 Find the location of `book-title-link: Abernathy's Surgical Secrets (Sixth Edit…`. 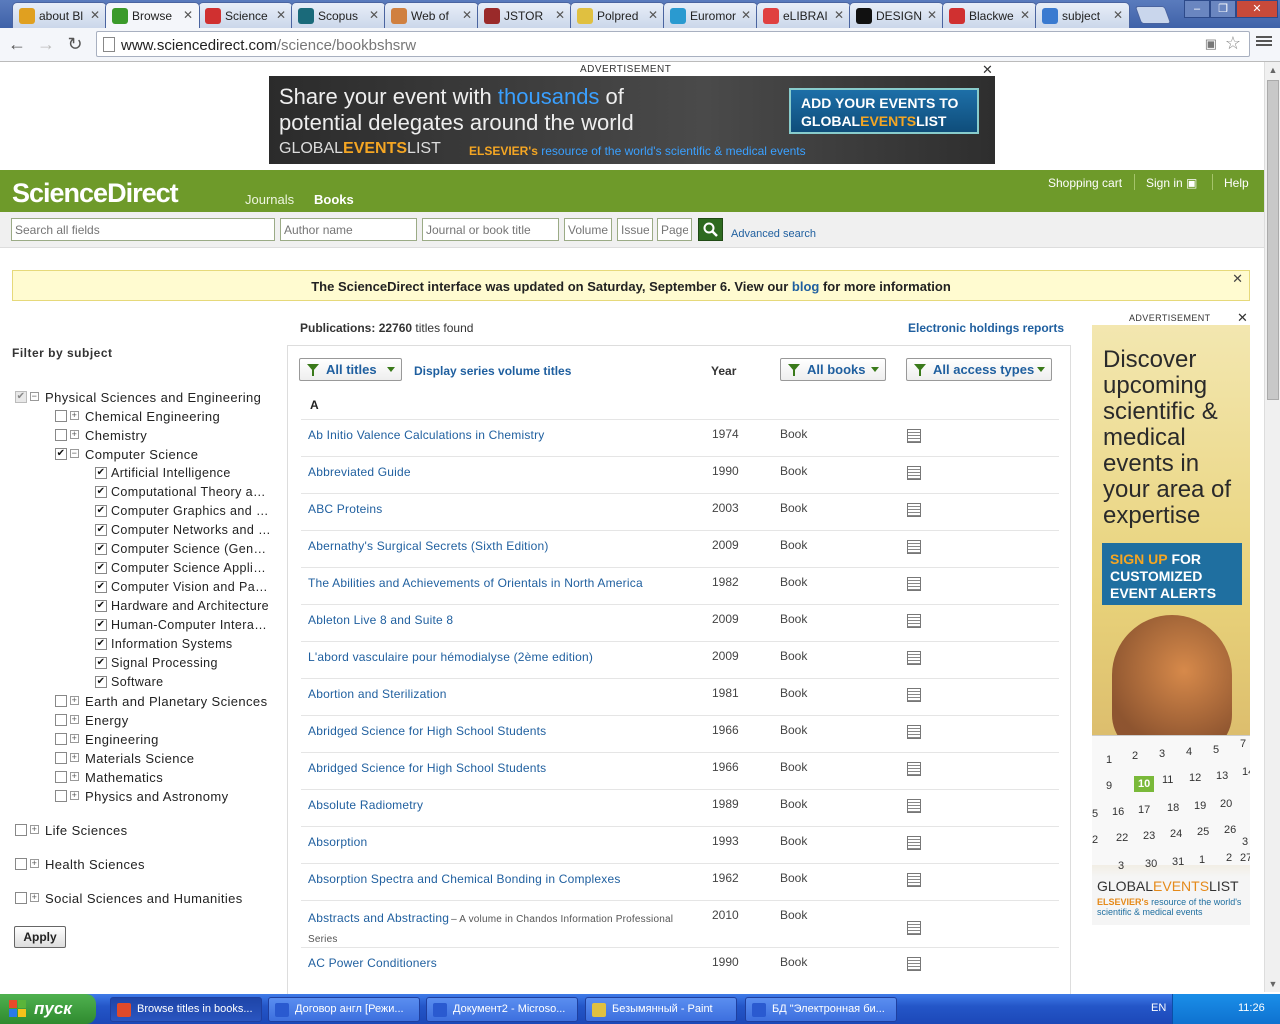

book-title-link: Abernathy's Surgical Secrets (Sixth Edit… is located at coordinates (500, 546).